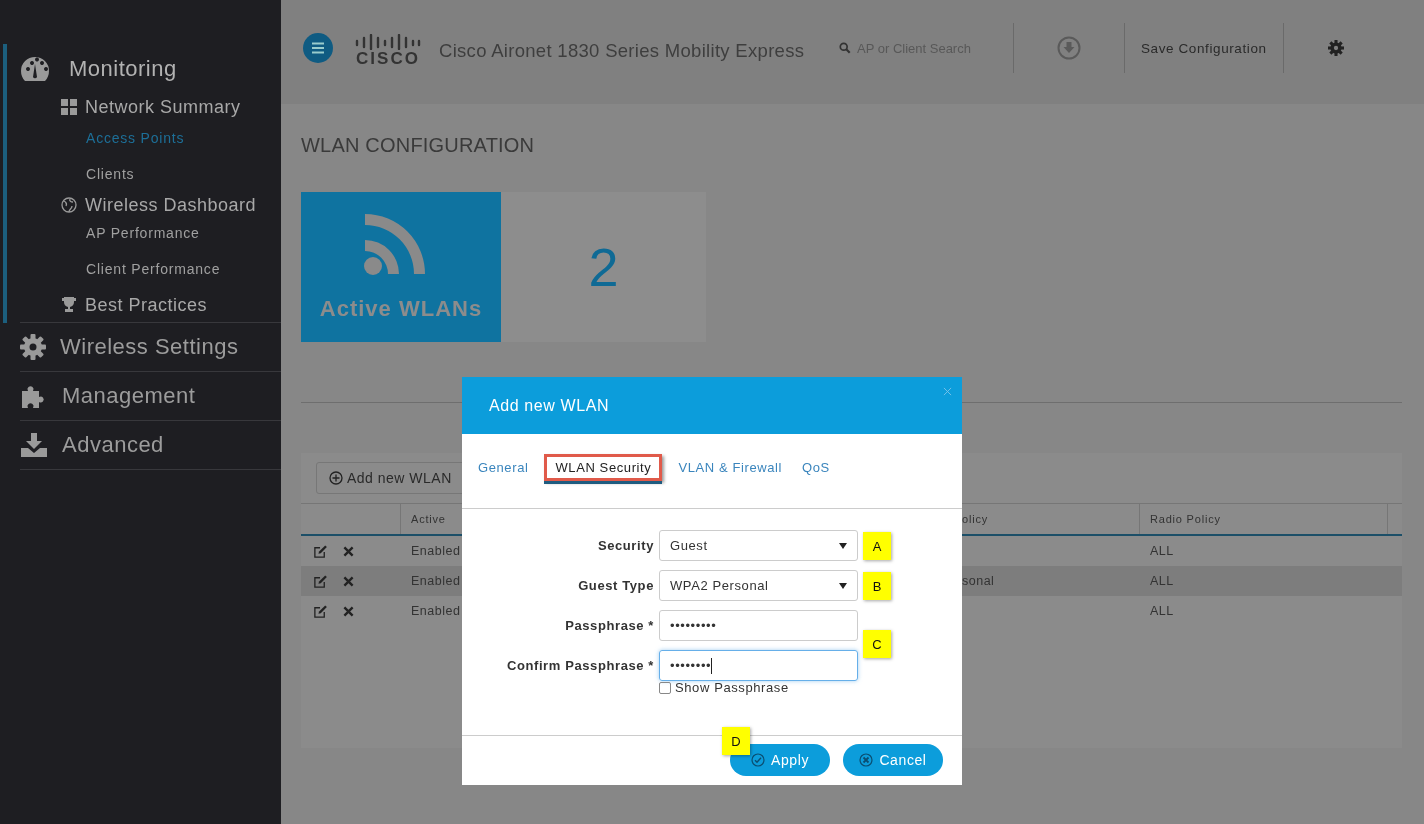  What do you see at coordinates (877, 586) in the screenshot?
I see `callout-marker: B` at bounding box center [877, 586].